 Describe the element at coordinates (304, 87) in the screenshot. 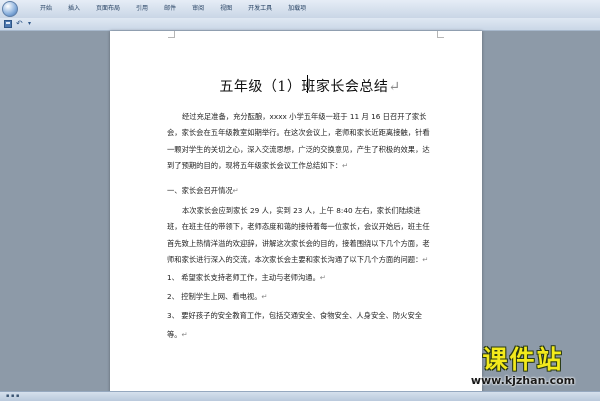

I see `title-text: 五年级（1）班家长会总结` at that location.